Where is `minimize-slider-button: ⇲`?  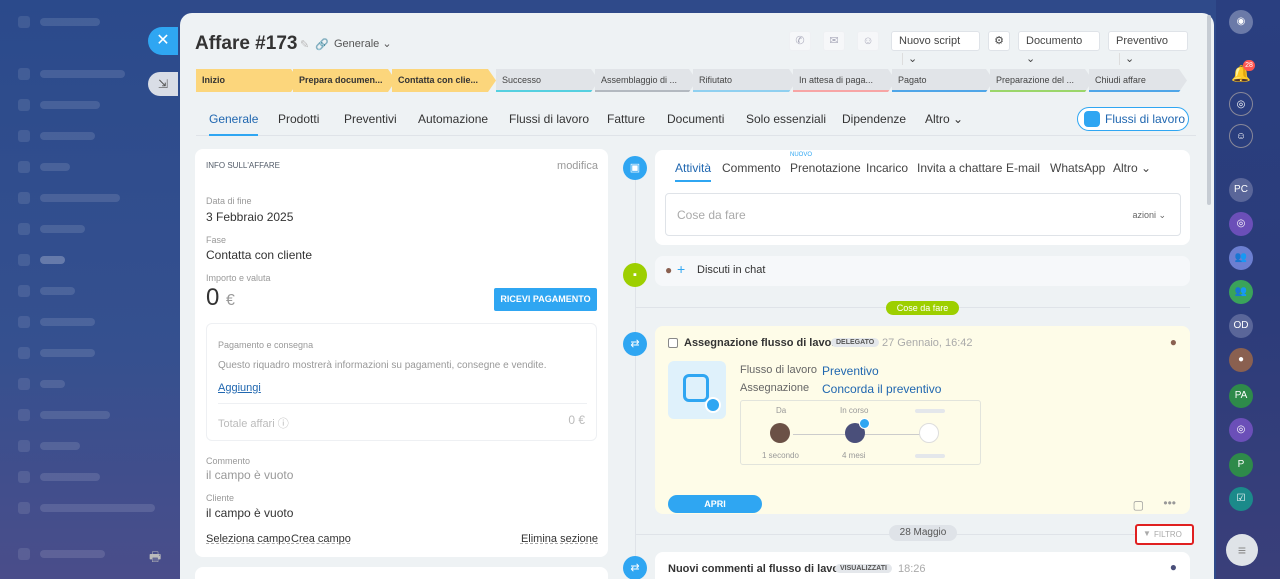
minimize-slider-button: ⇲ is located at coordinates (163, 84).